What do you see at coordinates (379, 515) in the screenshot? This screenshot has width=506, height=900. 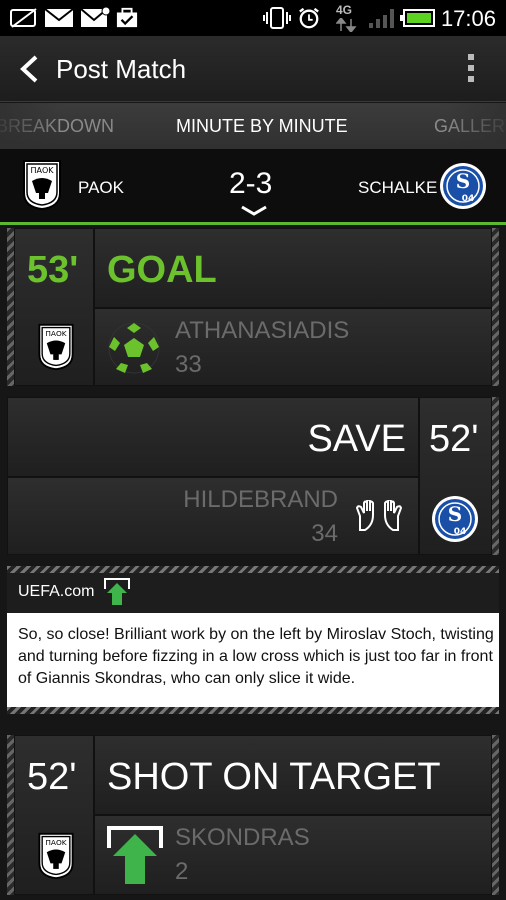 I see `goalkeeper-gloves-icon` at bounding box center [379, 515].